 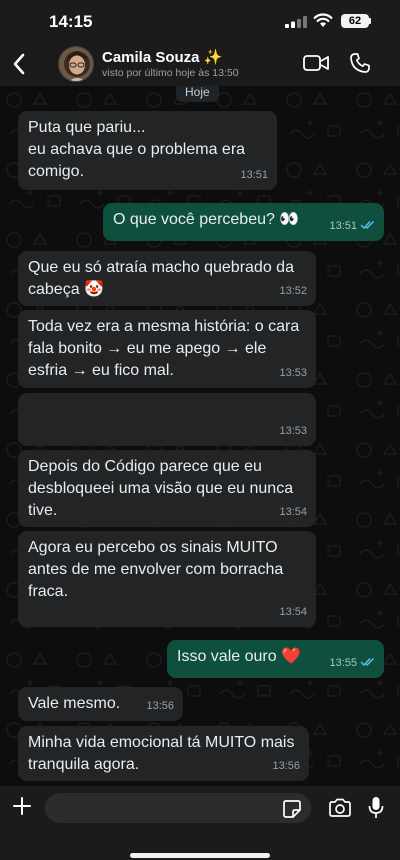 I want to click on avatar, so click(x=76, y=64).